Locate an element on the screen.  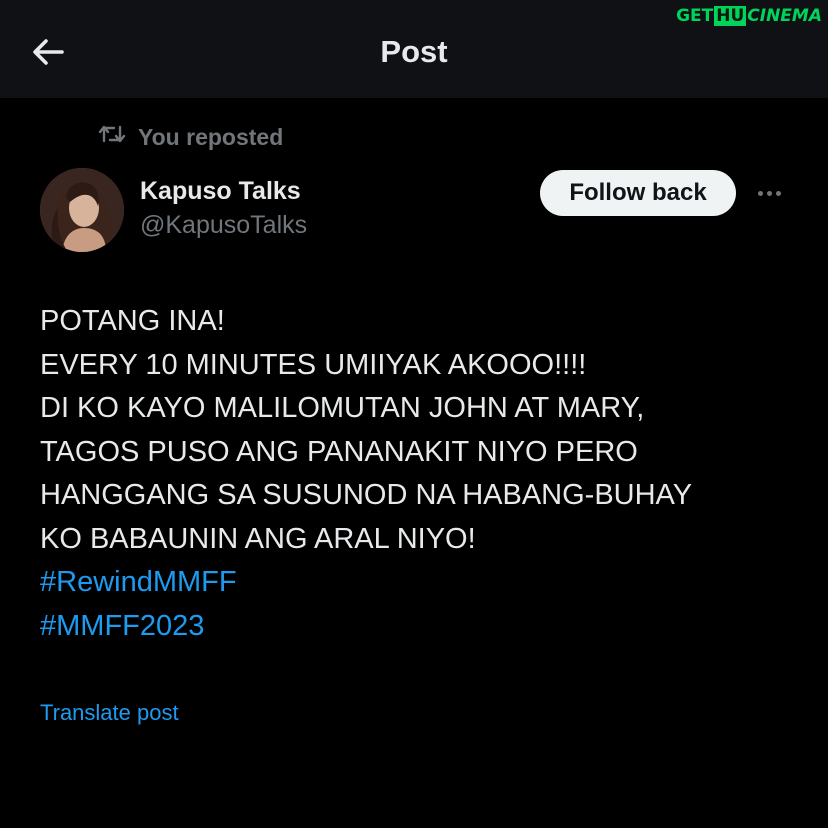
page-title: Post is located at coordinates (414, 51).